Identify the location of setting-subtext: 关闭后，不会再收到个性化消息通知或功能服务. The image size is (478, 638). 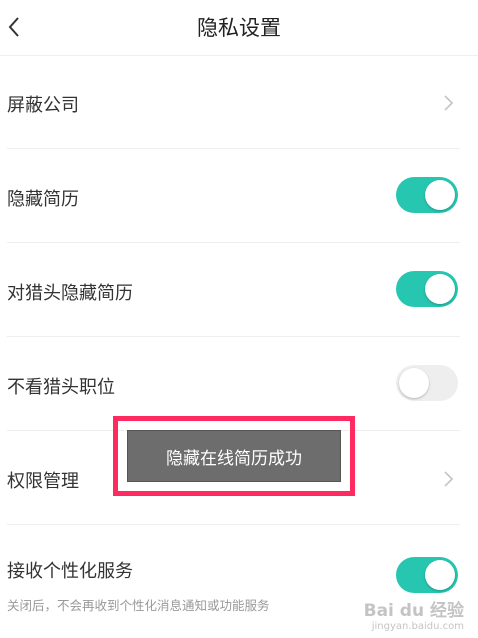
(138, 605).